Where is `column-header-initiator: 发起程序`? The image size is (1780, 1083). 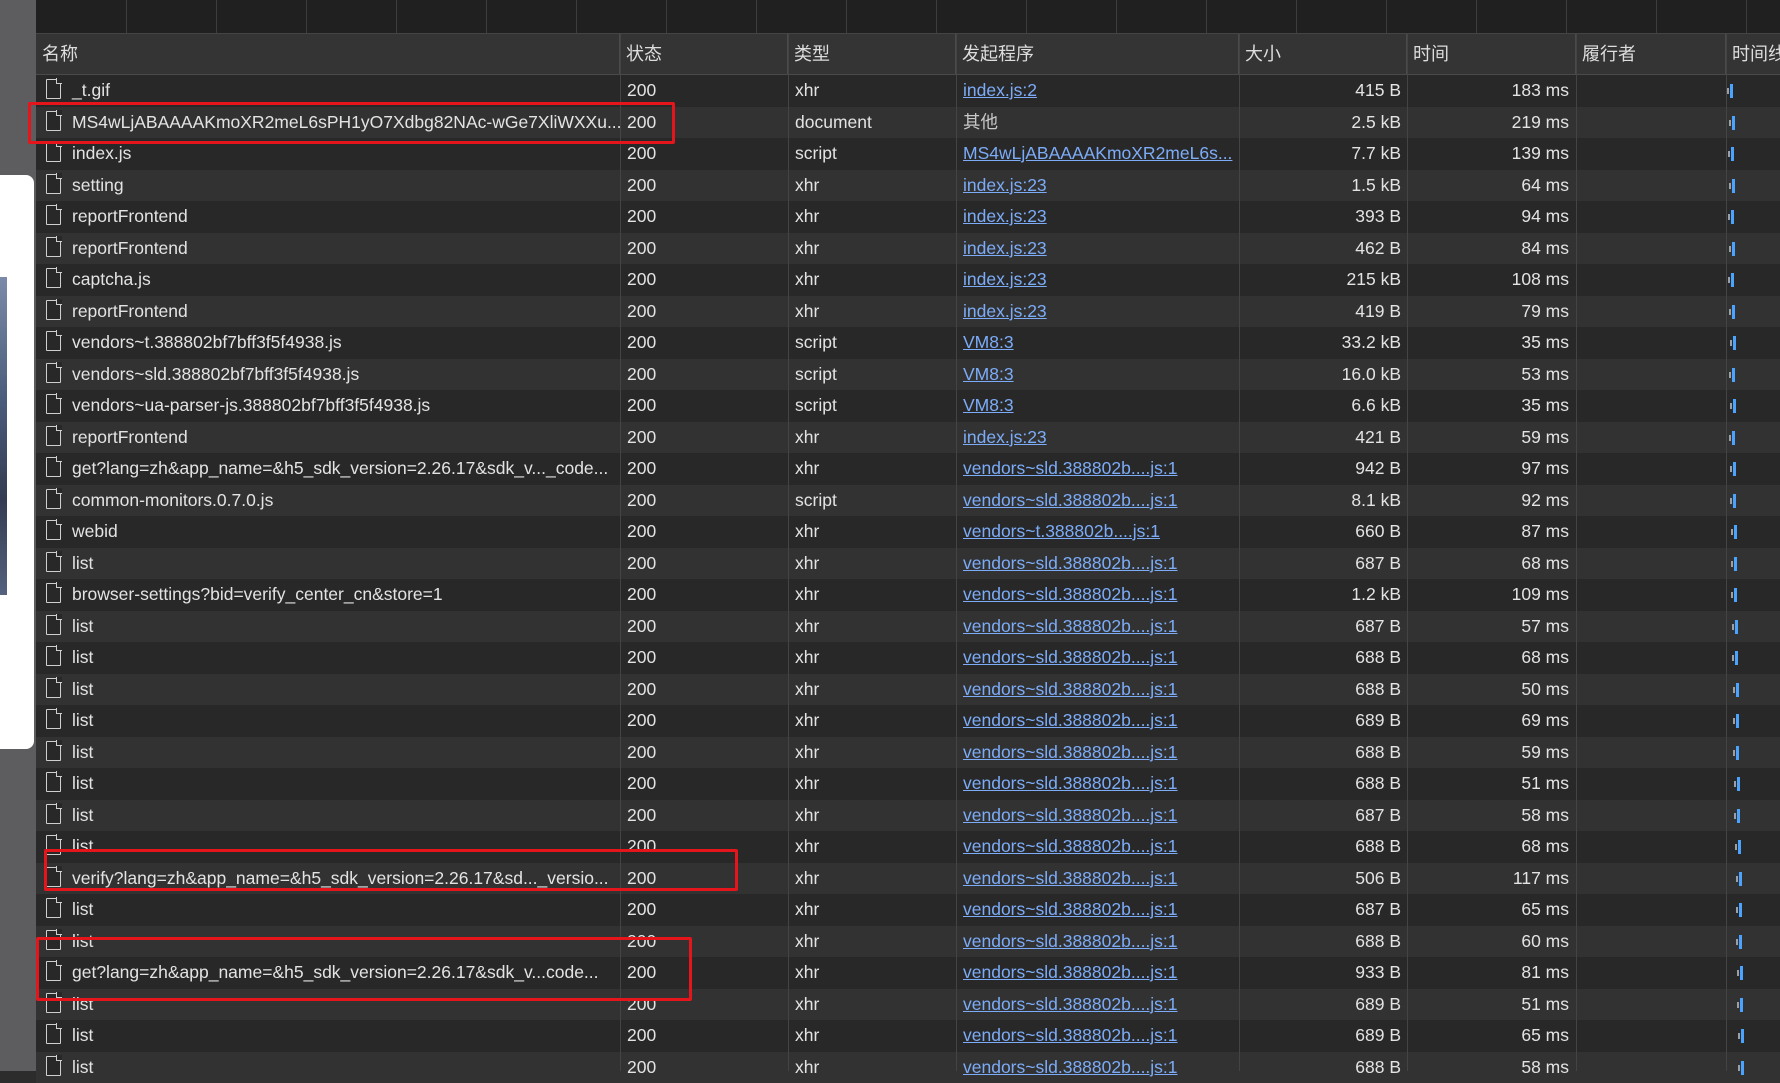
column-header-initiator: 发起程序 is located at coordinates (1097, 54).